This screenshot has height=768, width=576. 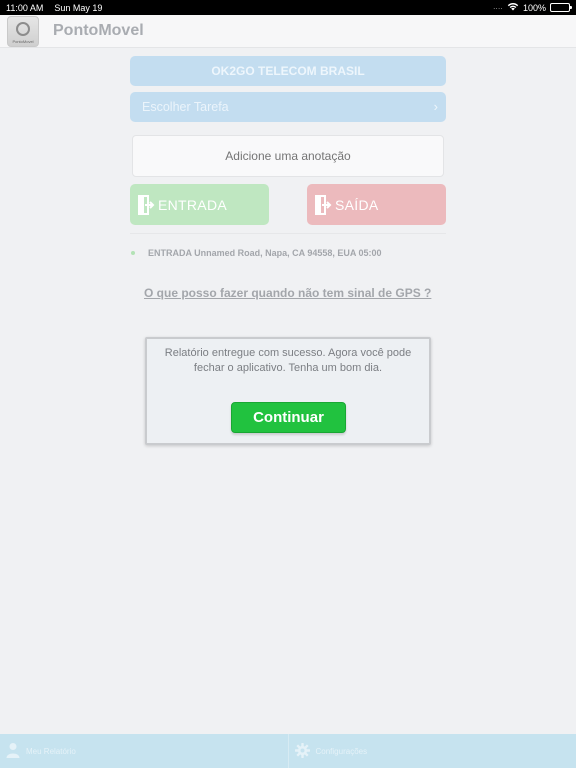 What do you see at coordinates (192, 204) in the screenshot?
I see `entry-button-label: ENTRADA` at bounding box center [192, 204].